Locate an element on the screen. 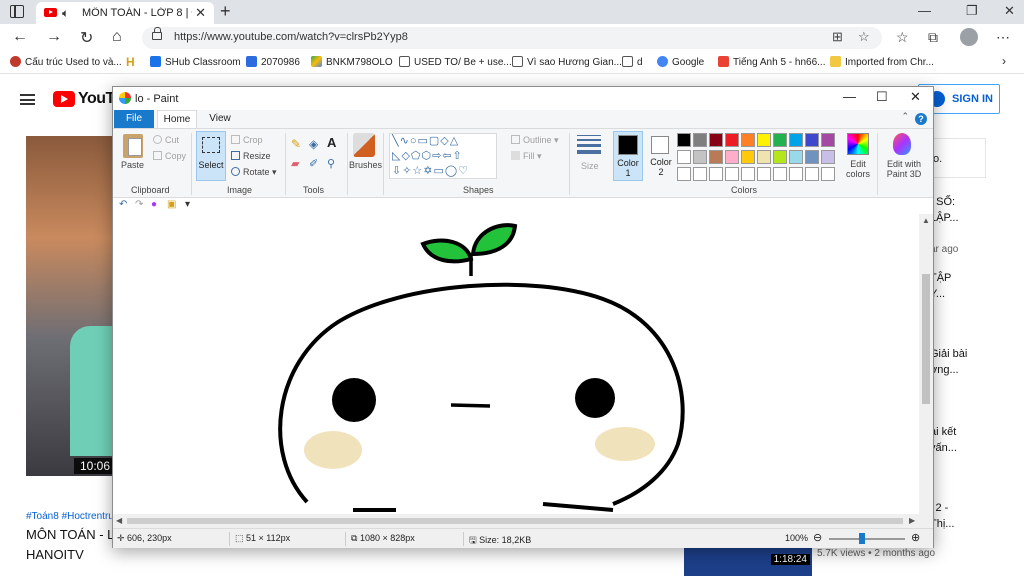 The width and height of the screenshot is (1024, 576). crop-button: Crop is located at coordinates (247, 140).